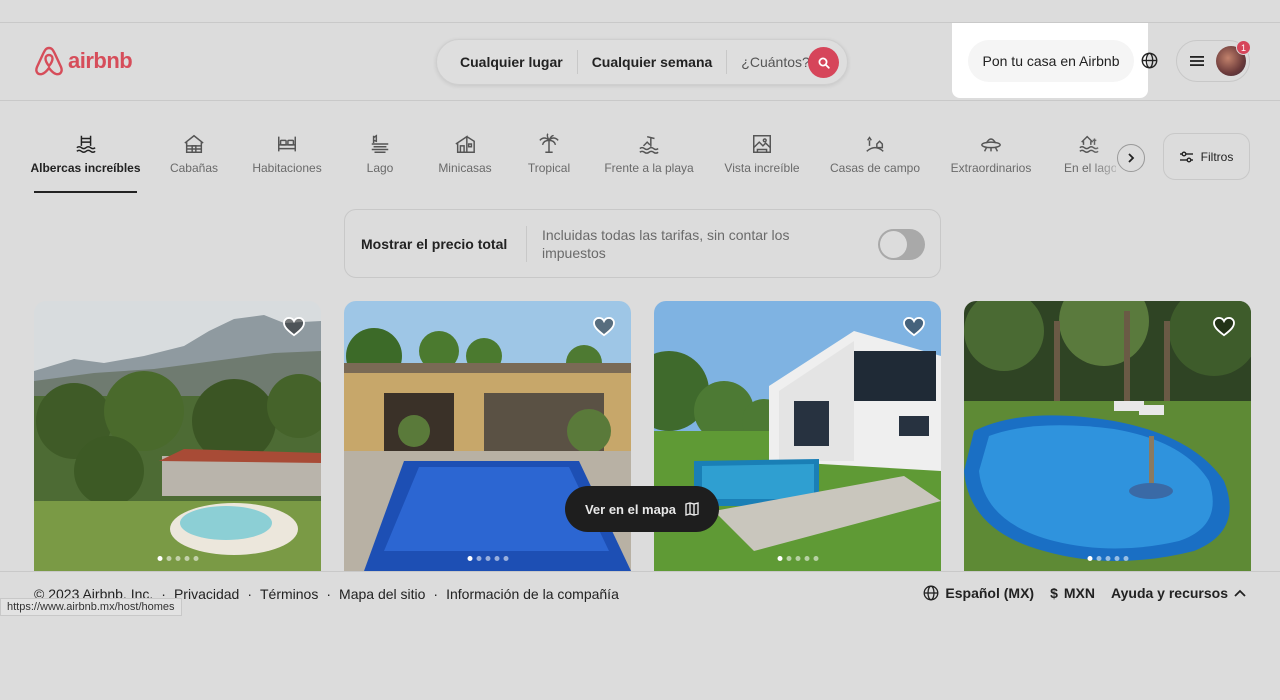 The height and width of the screenshot is (700, 1280). What do you see at coordinates (85, 192) in the screenshot?
I see `active-category-underline` at bounding box center [85, 192].